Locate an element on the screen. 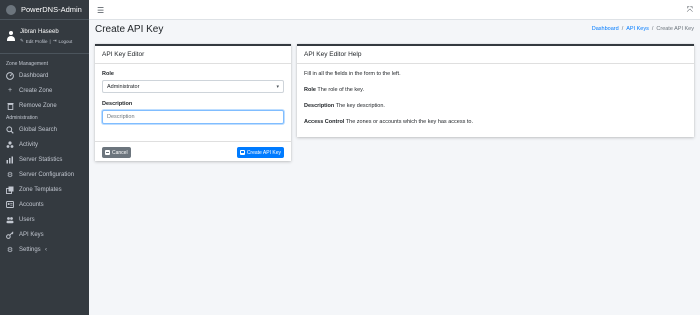 This screenshot has height=315, width=700. sidebar-item-settings: ⚙ Settings ‹ is located at coordinates (44, 249).